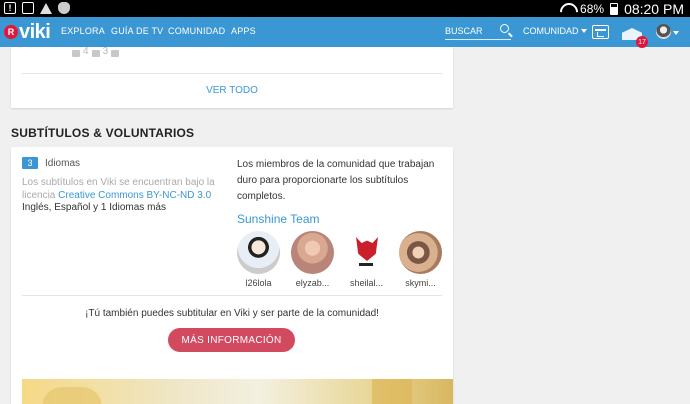  I want to click on more-info-button: MÁS INFORMACIÓN, so click(231, 340).